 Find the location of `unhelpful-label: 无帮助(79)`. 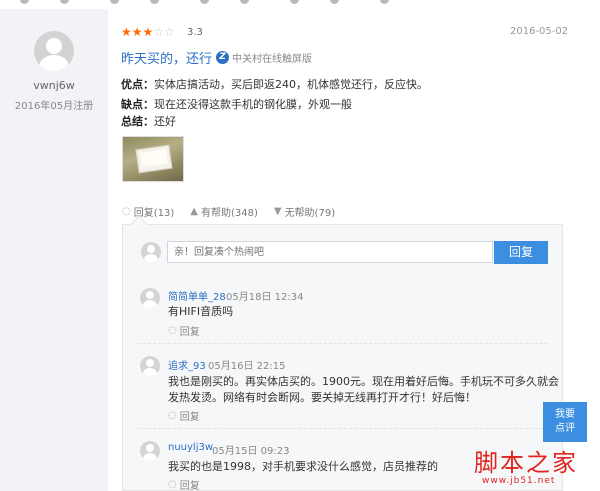

unhelpful-label: 无帮助(79) is located at coordinates (310, 213).